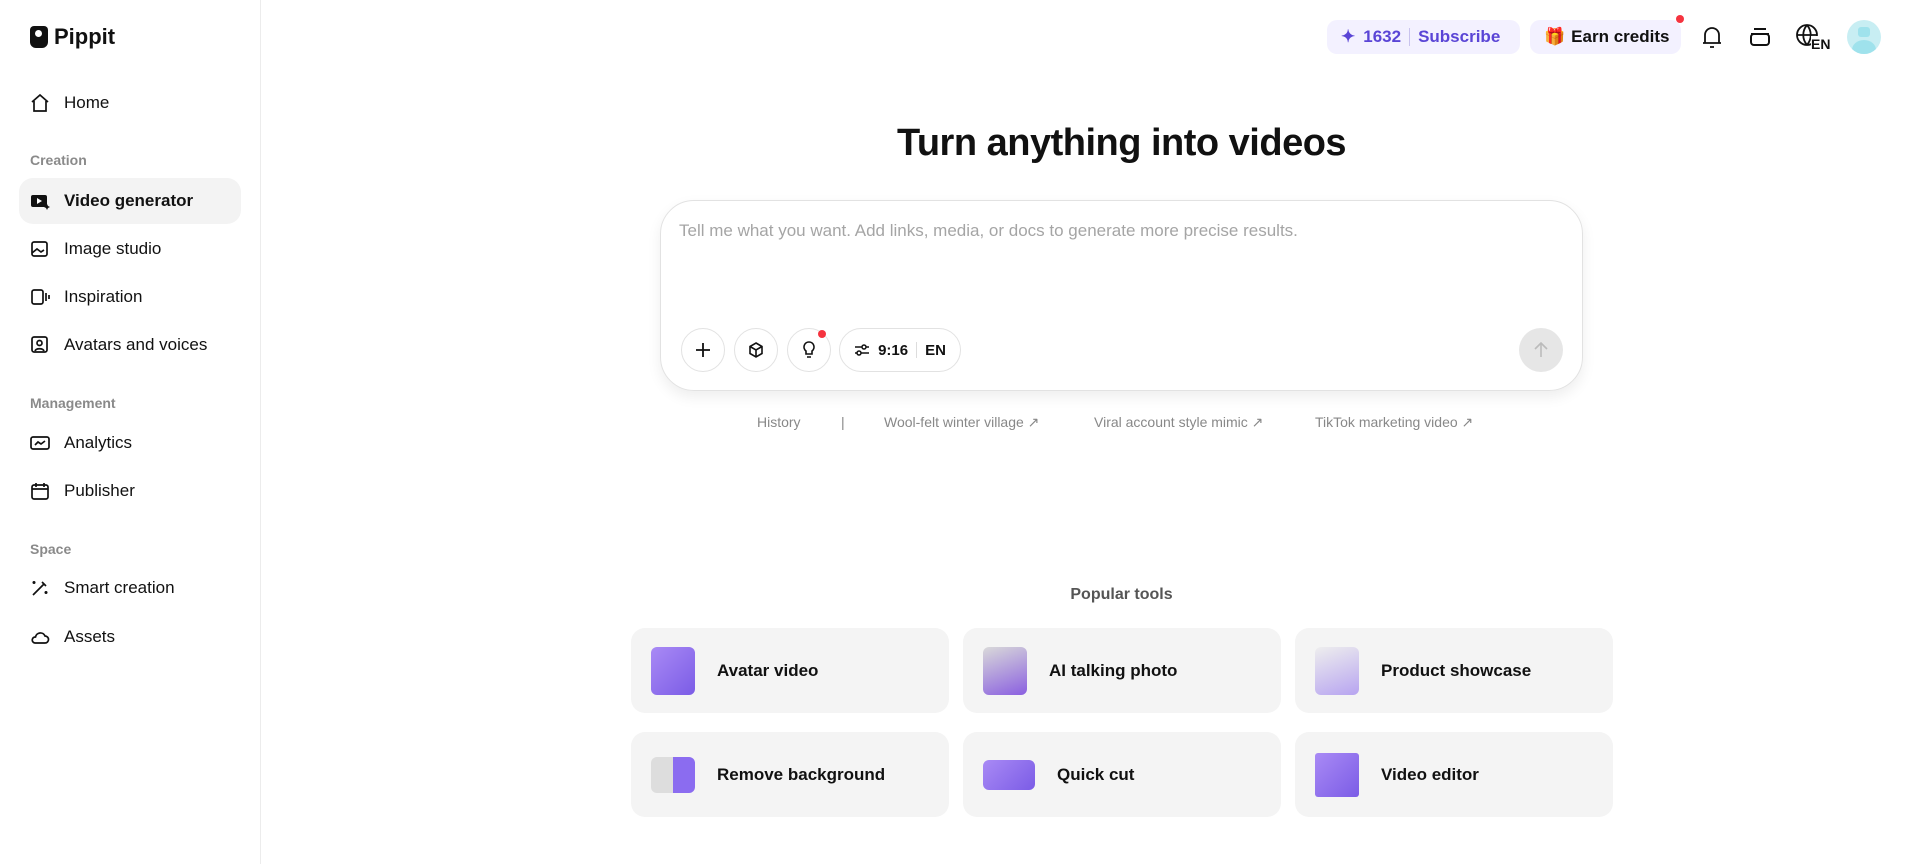  What do you see at coordinates (87, 102) in the screenshot?
I see `sidebar-item-label: Home` at bounding box center [87, 102].